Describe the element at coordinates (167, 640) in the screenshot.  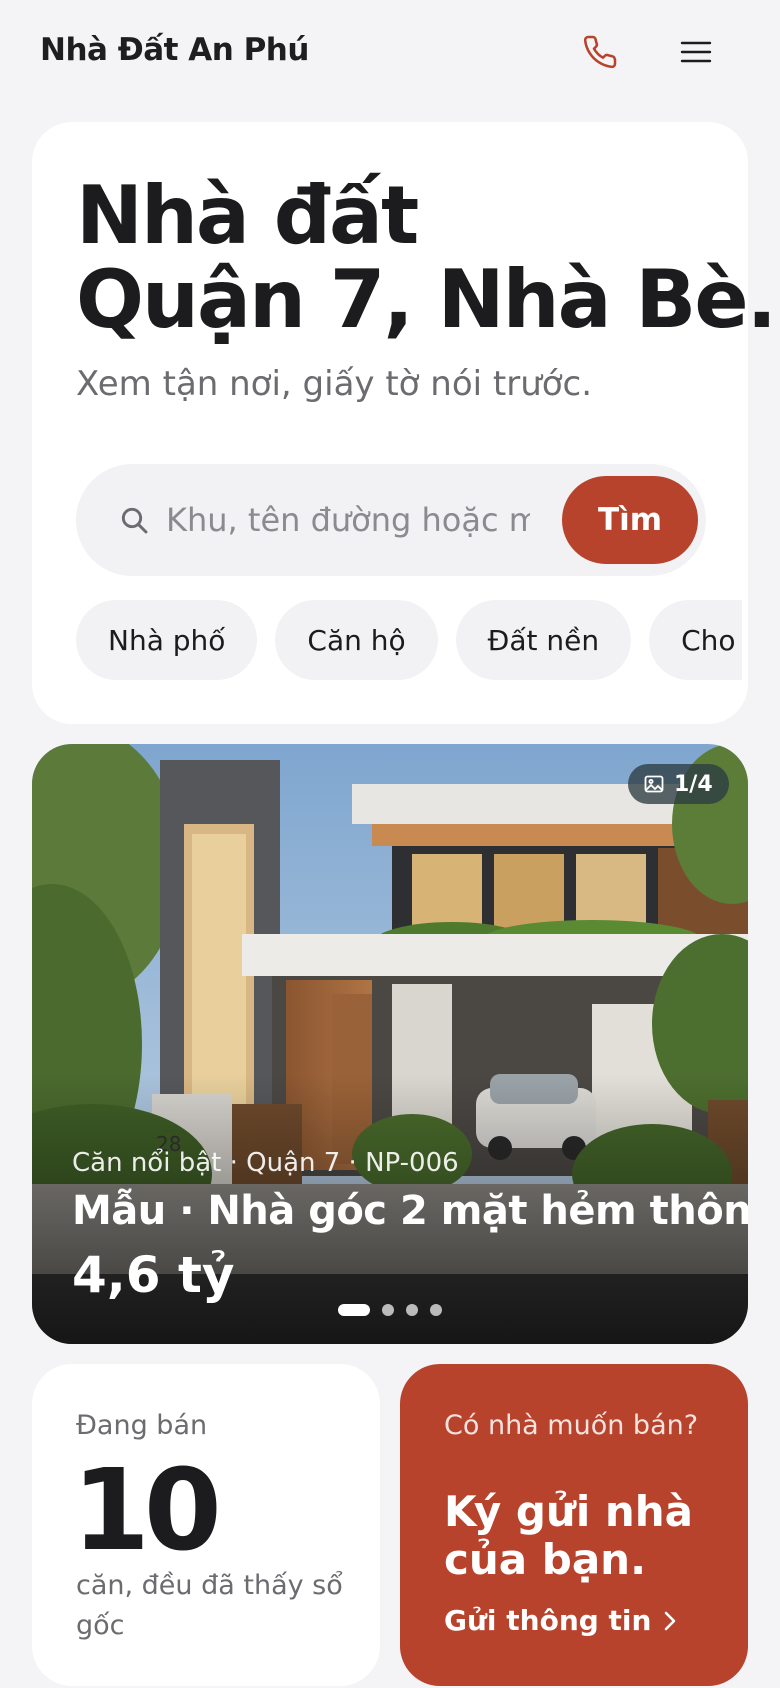
I see `chip-nha-pho: Nhà phố` at that location.